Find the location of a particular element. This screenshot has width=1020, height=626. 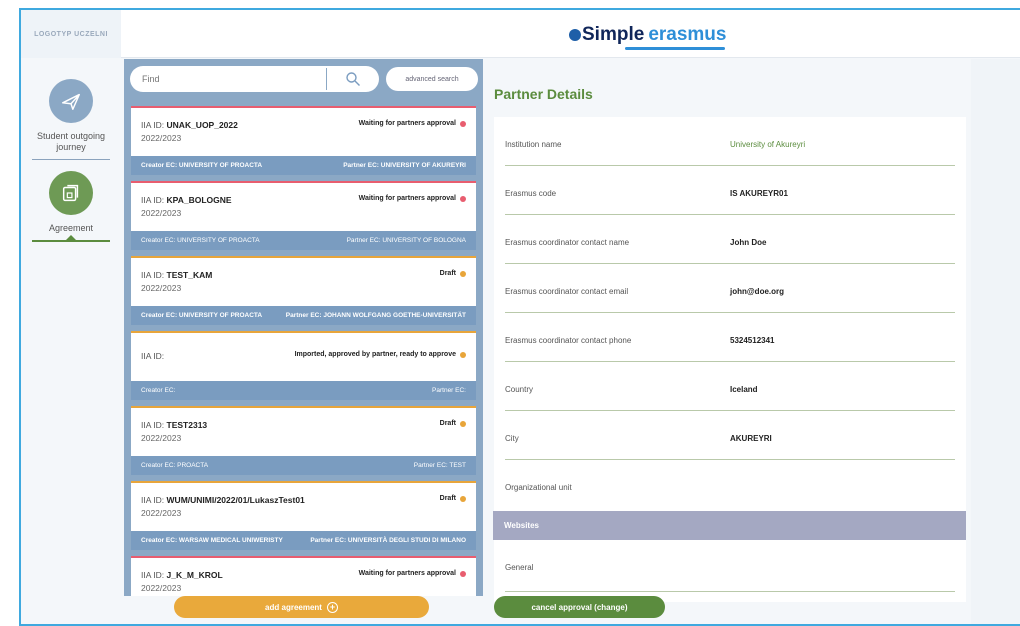

detail-label: General is located at coordinates (519, 567).